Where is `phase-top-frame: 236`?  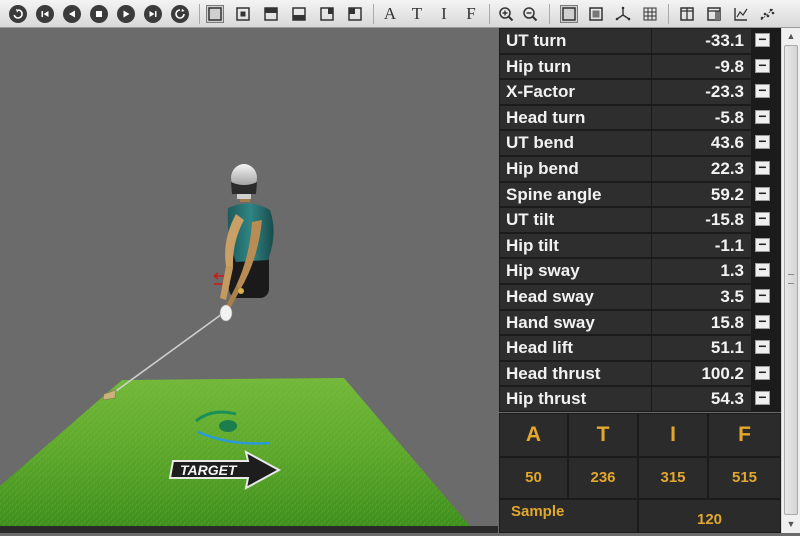 phase-top-frame: 236 is located at coordinates (603, 478).